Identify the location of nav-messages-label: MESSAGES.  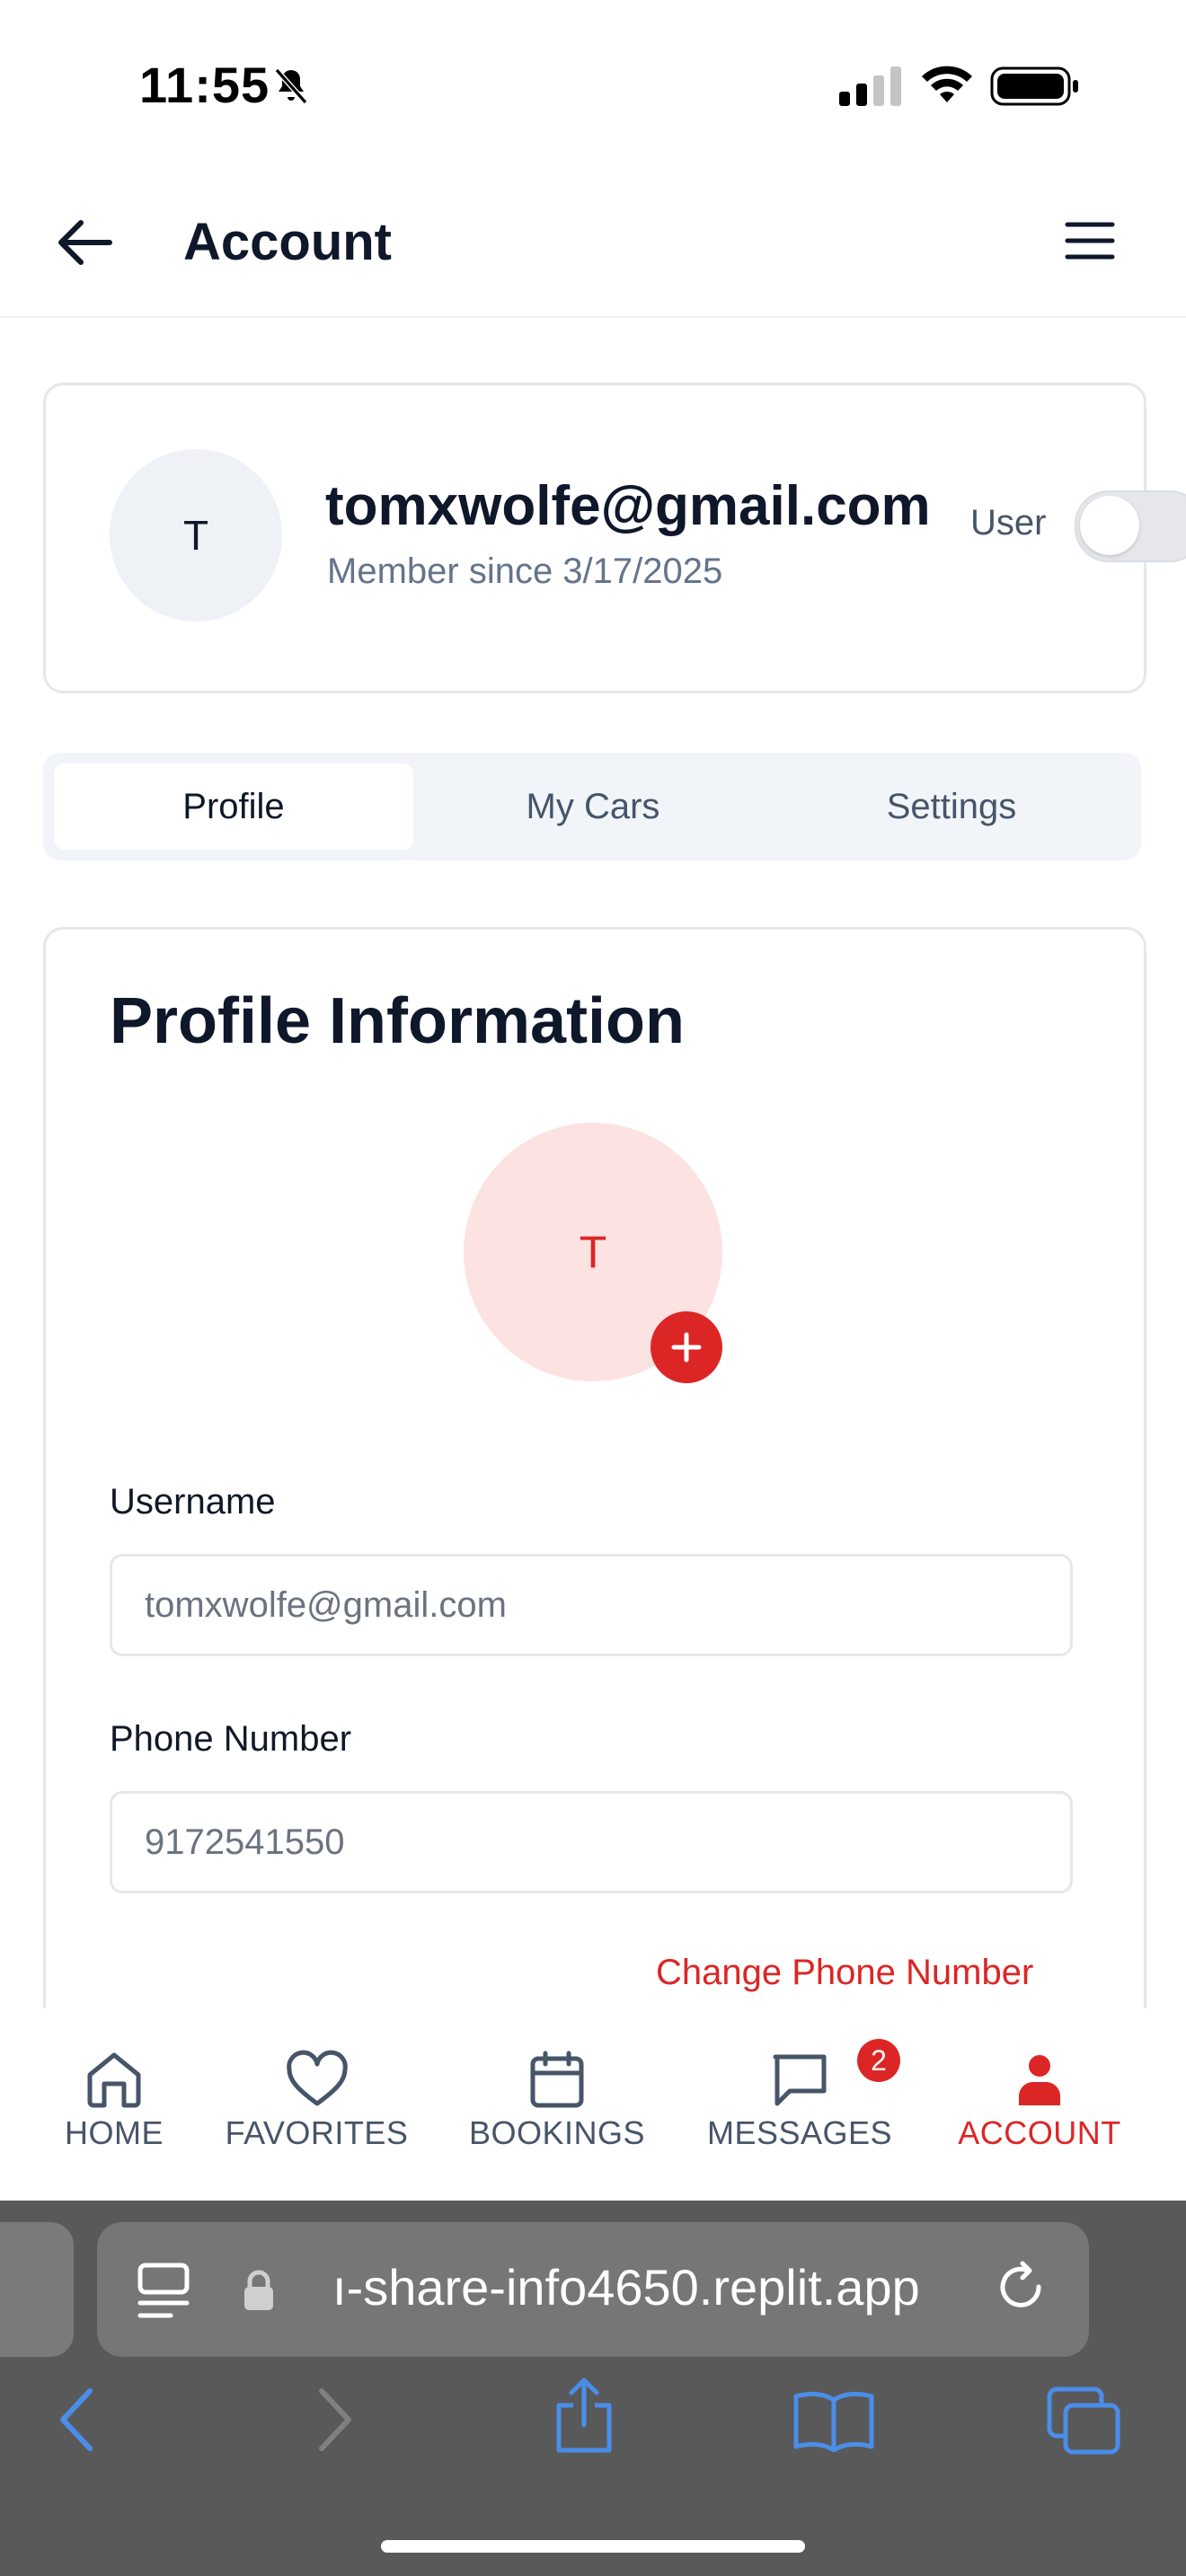
(799, 2132).